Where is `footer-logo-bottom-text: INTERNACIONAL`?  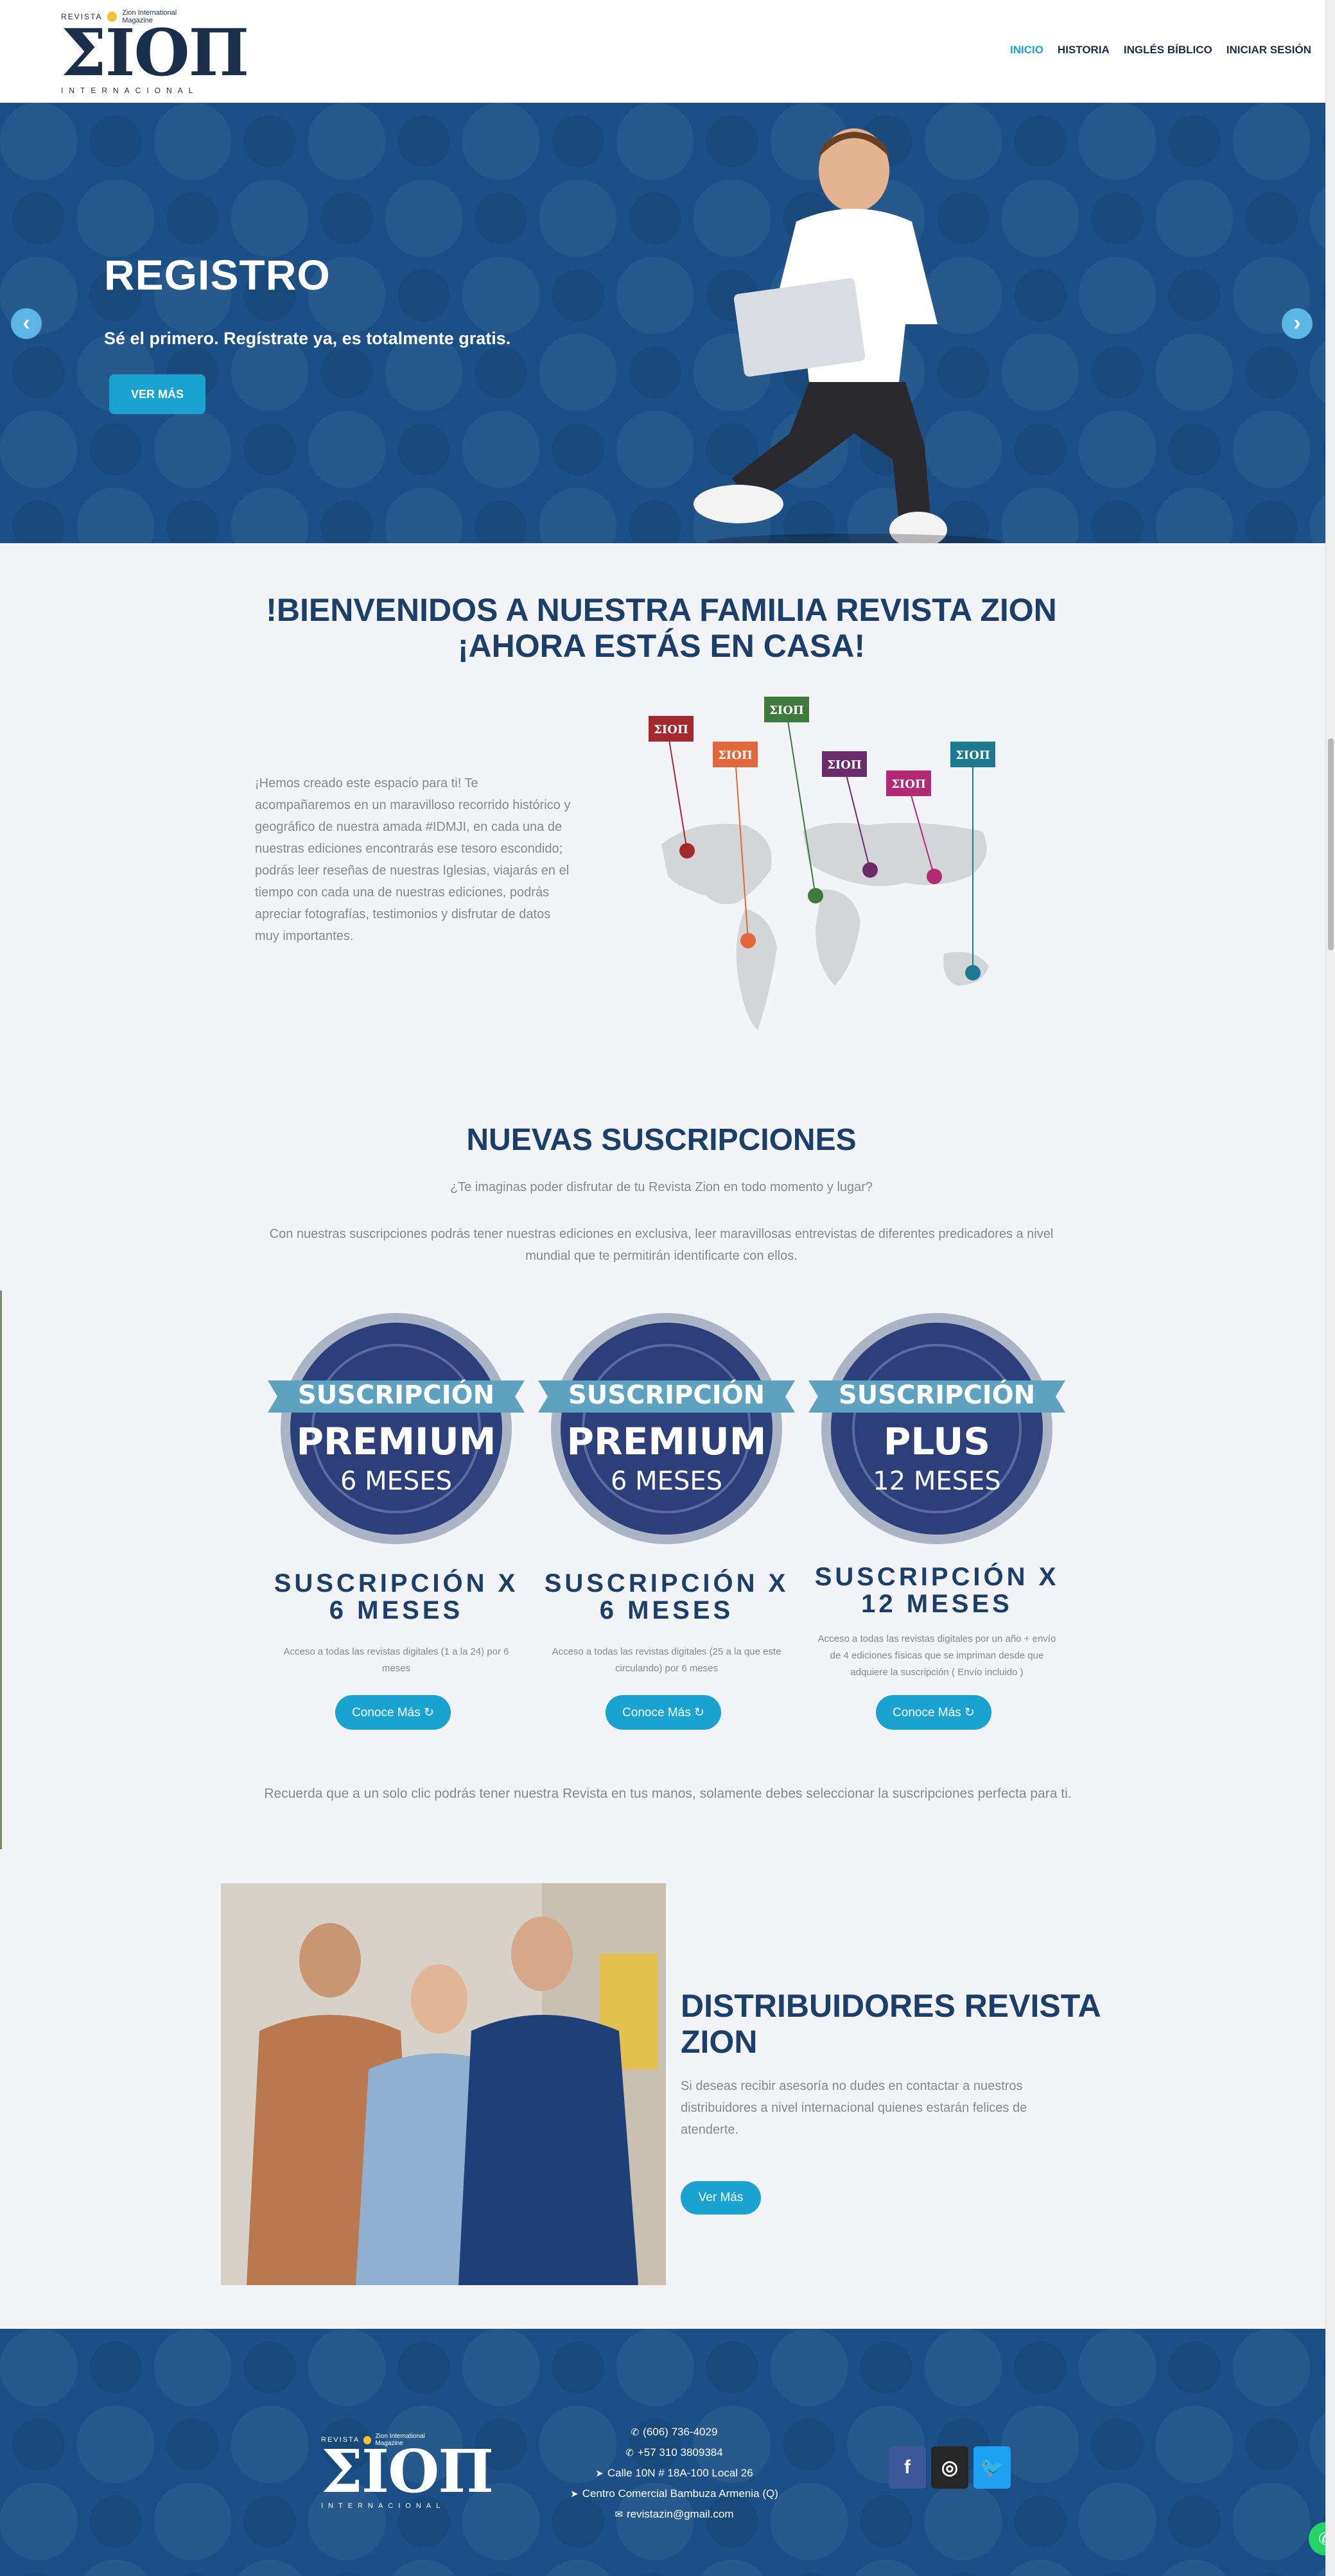 footer-logo-bottom-text: INTERNACIONAL is located at coordinates (383, 2506).